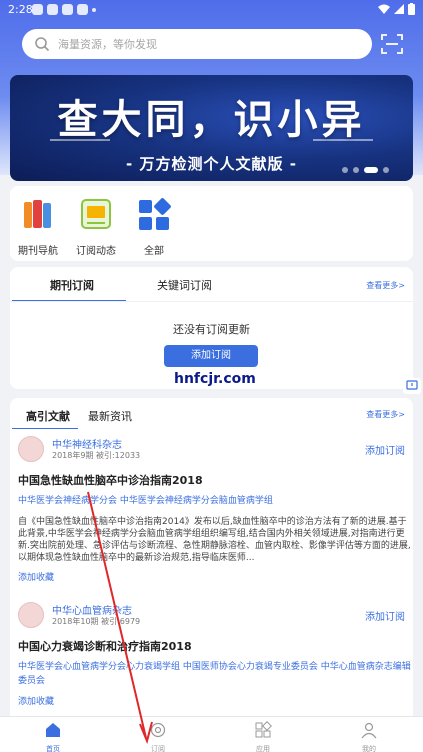  What do you see at coordinates (53, 748) in the screenshot?
I see `nav-label: 首页` at bounding box center [53, 748].